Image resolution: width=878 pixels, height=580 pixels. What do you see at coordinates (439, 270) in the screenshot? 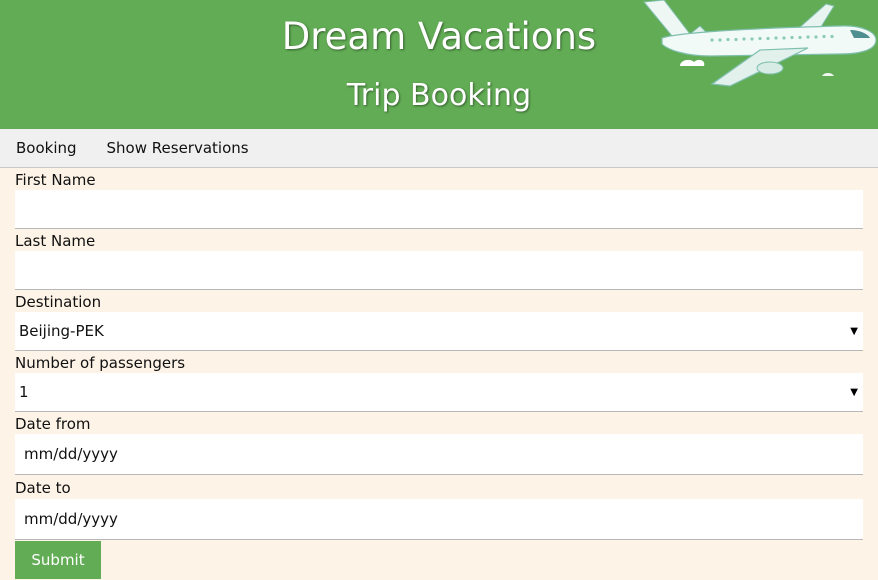
I see `last-name-input` at bounding box center [439, 270].